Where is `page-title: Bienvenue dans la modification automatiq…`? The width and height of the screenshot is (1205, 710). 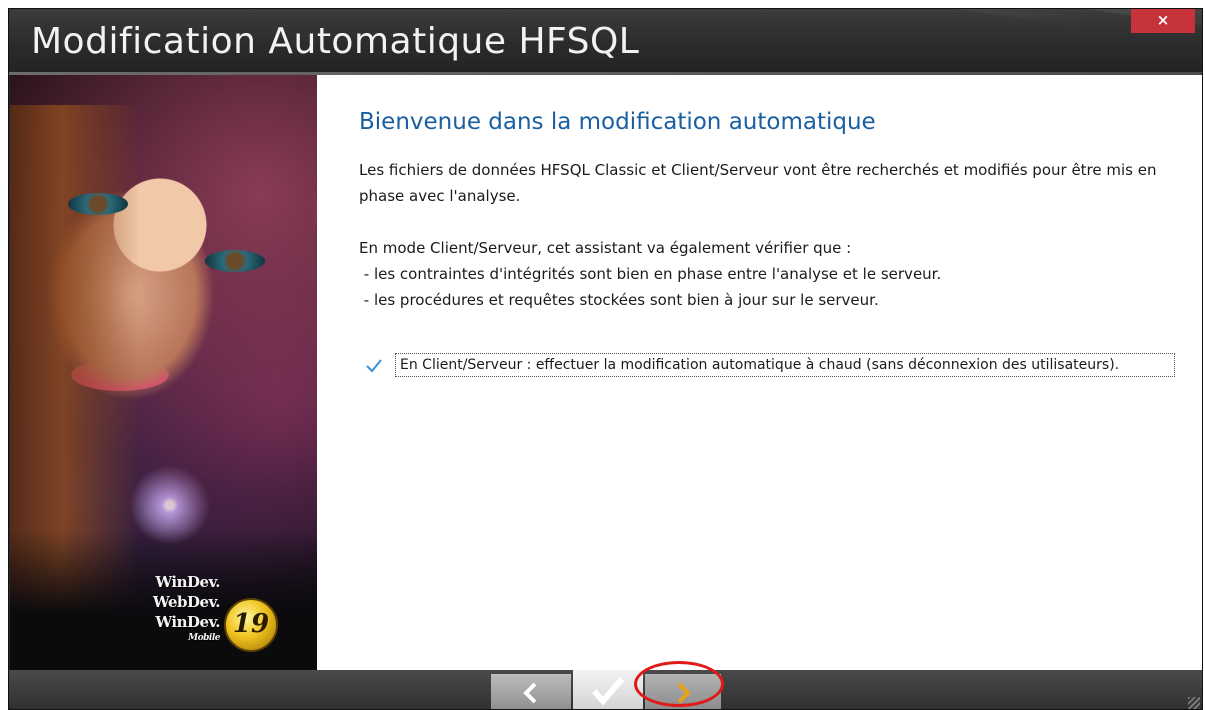
page-title: Bienvenue dans la modification automatiq… is located at coordinates (617, 122).